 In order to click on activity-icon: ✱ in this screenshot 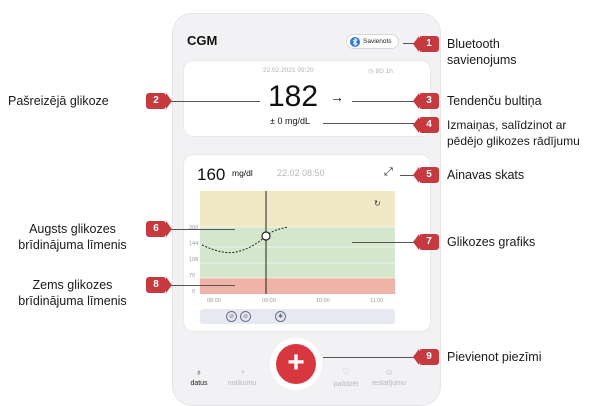, I will do `click(280, 316)`.